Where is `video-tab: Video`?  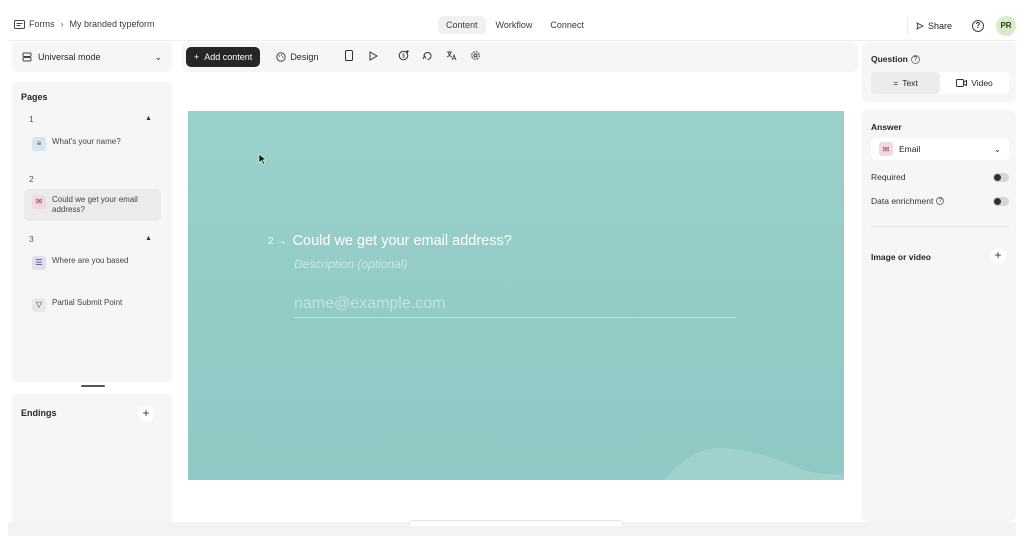 video-tab: Video is located at coordinates (974, 83).